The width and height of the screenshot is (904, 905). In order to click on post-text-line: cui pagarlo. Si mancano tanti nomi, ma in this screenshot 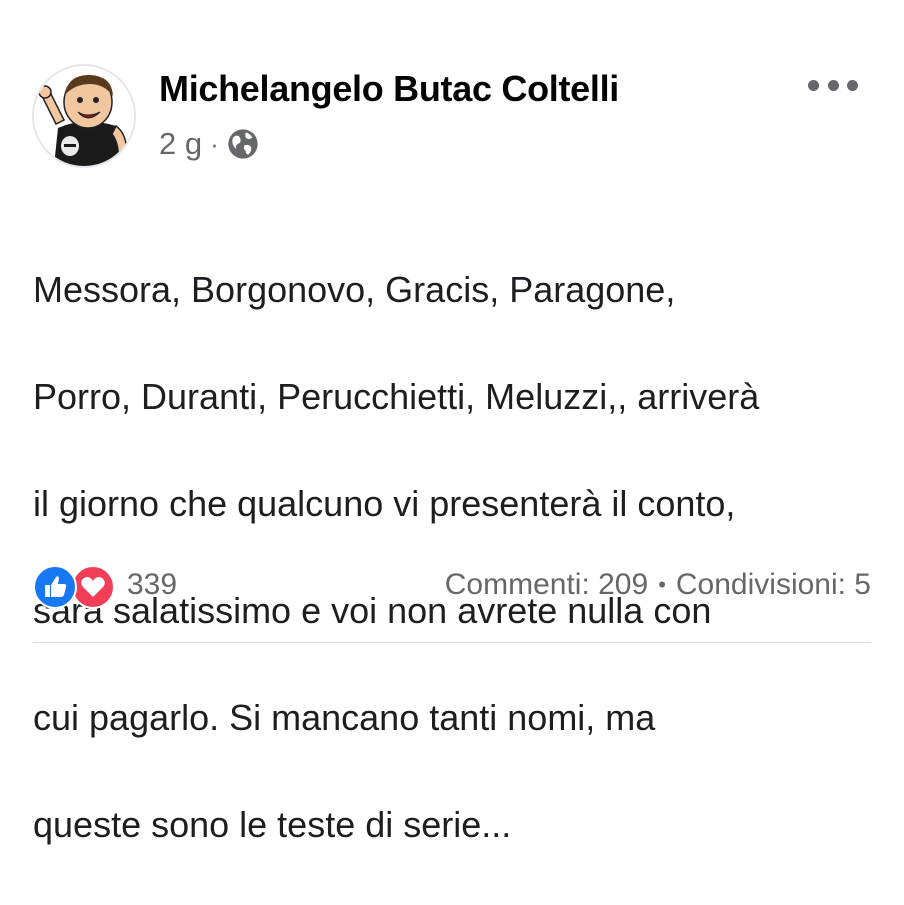, I will do `click(344, 717)`.